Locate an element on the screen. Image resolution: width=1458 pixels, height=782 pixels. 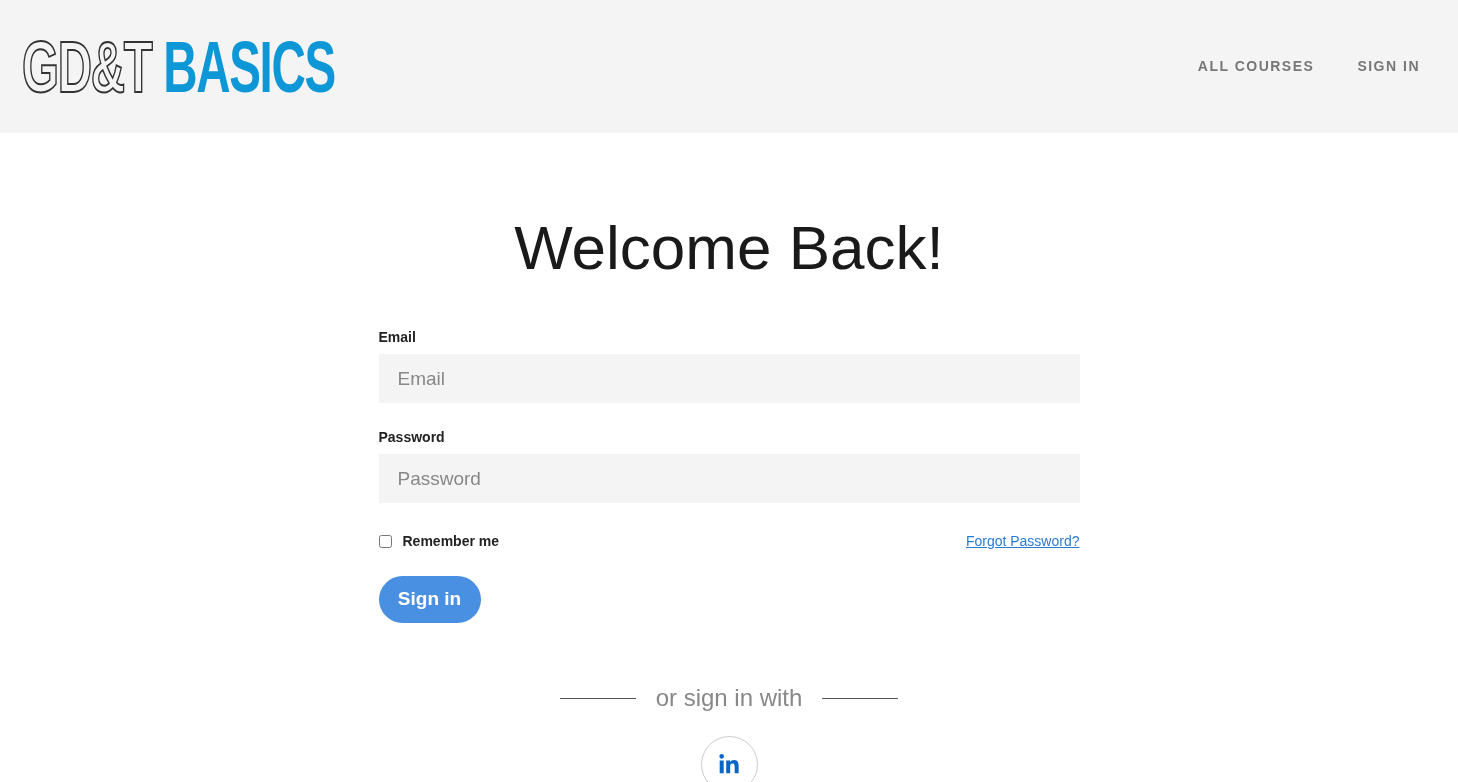
page-heading: Welcome Back! is located at coordinates (729, 248).